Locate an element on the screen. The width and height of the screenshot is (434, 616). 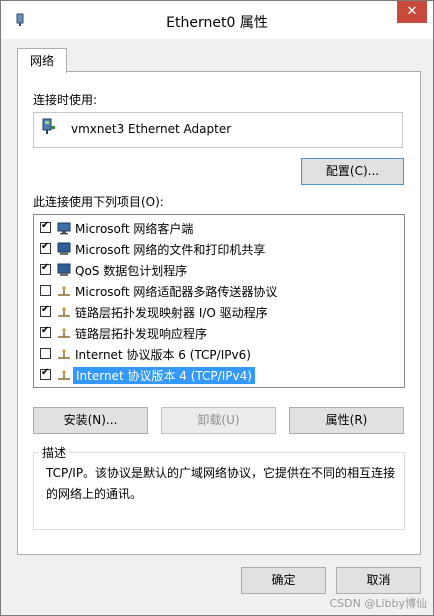
components-label: 此连接使用下列项目(O): is located at coordinates (98, 202).